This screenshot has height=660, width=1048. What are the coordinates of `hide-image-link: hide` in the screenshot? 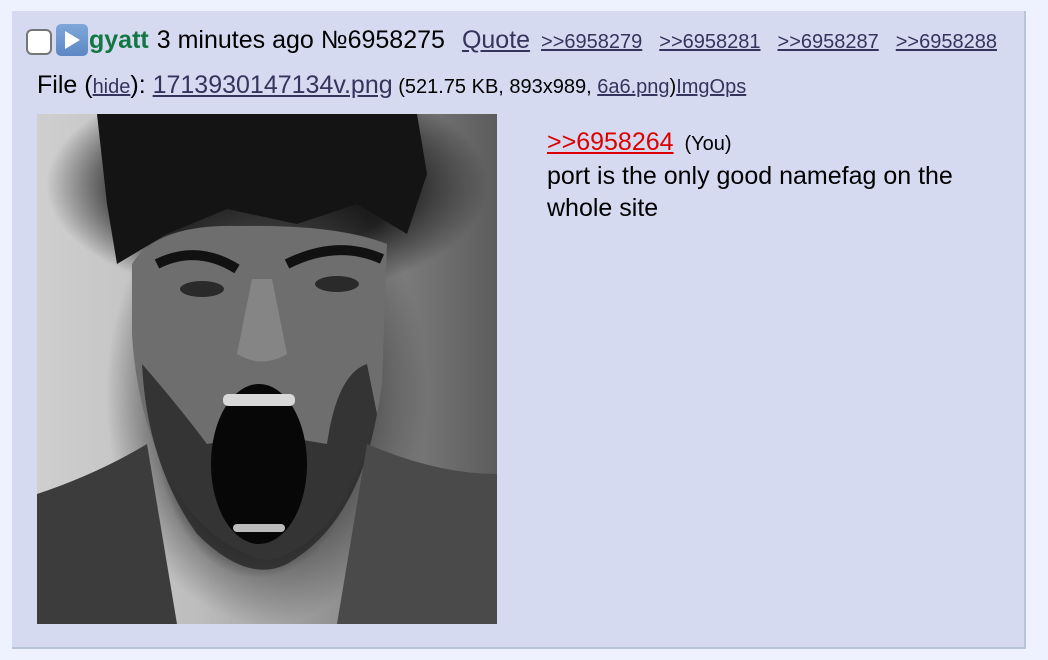 It's located at (112, 87).